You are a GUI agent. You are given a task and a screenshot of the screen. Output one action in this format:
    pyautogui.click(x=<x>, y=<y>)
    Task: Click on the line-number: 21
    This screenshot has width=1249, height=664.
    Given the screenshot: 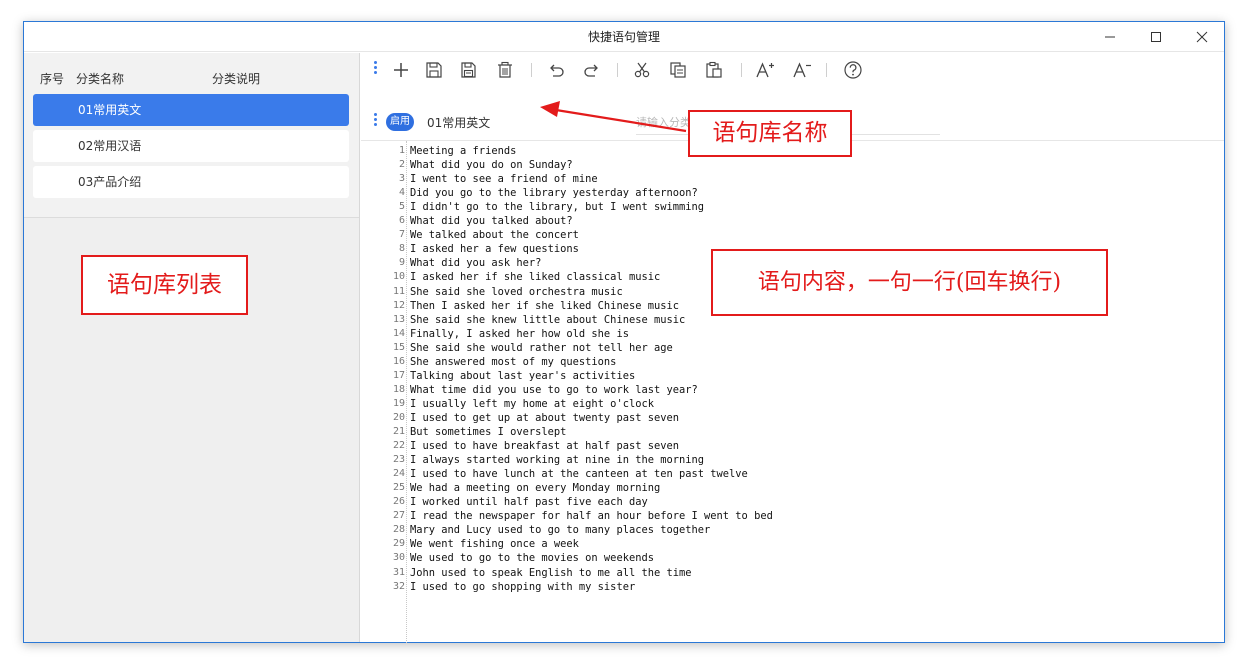 What is the action you would take?
    pyautogui.click(x=398, y=431)
    